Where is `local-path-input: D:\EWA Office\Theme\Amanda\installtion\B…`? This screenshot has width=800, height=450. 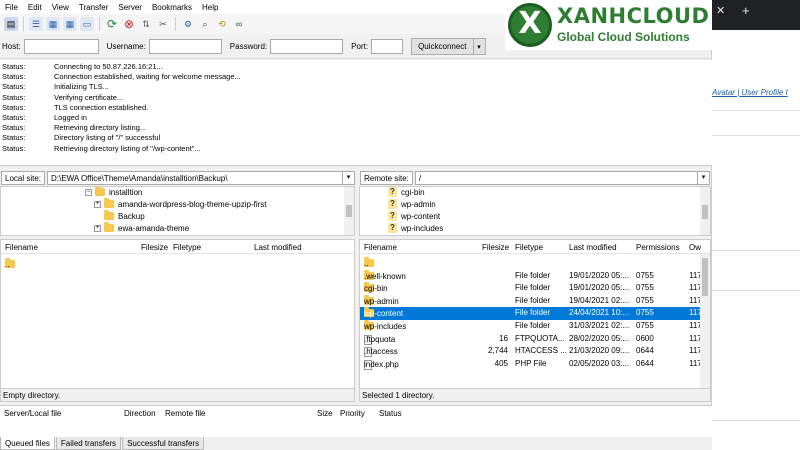 local-path-input: D:\EWA Office\Theme\Amanda\installtion\B… is located at coordinates (195, 177).